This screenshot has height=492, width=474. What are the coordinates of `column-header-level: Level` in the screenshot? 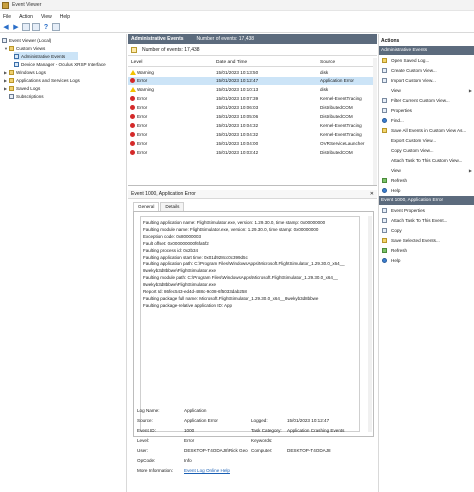 It's located at (136, 62).